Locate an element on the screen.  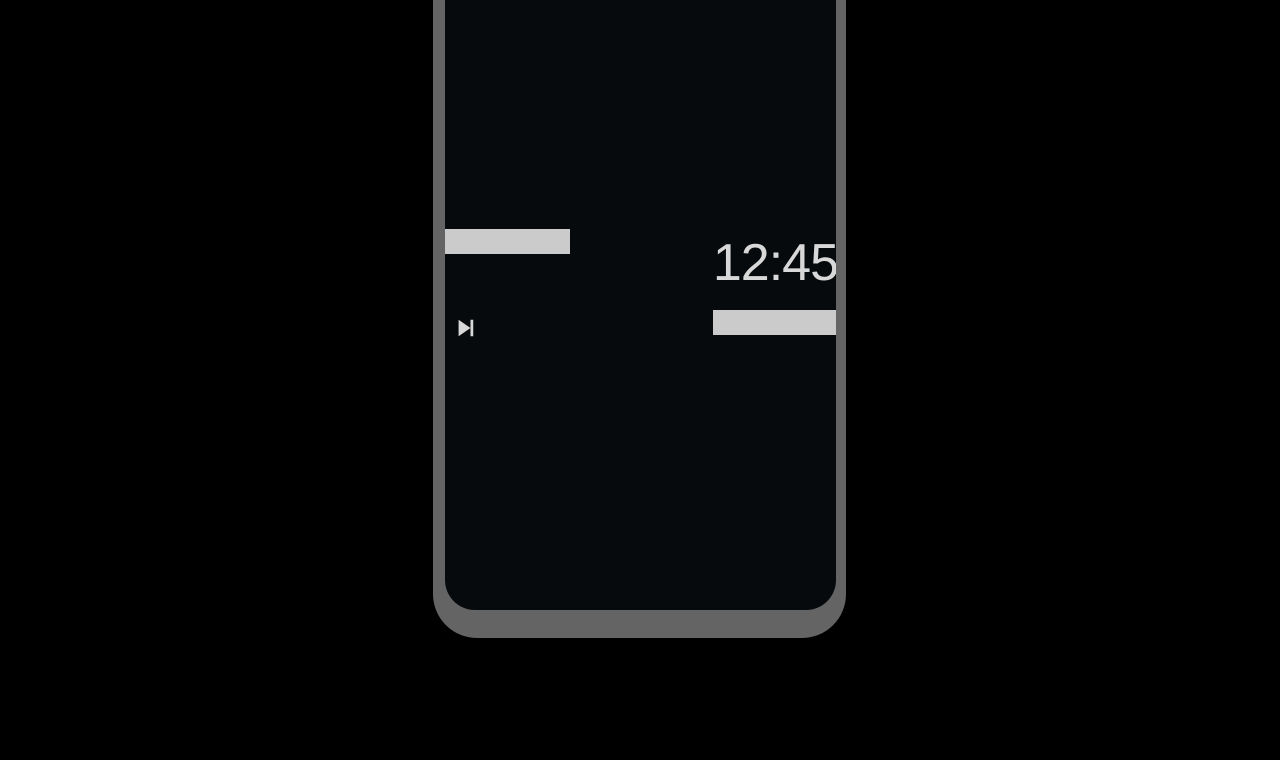
skip-next-button is located at coordinates (465, 328).